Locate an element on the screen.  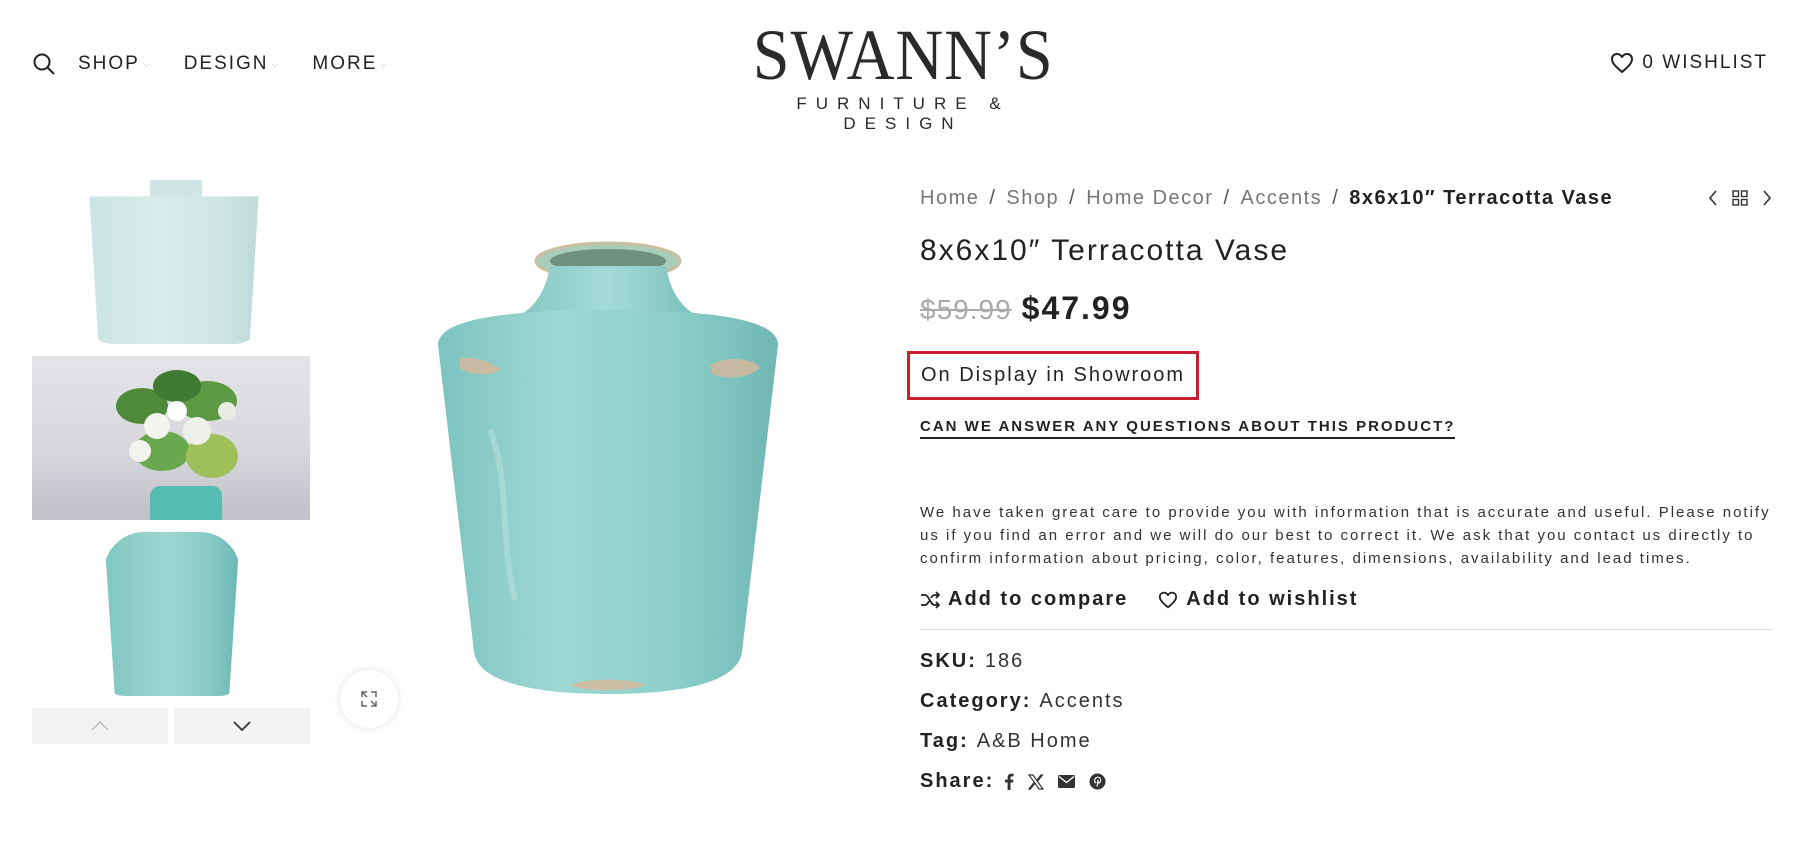
header-wishlist-link: 0 WISHLIST is located at coordinates (1689, 63).